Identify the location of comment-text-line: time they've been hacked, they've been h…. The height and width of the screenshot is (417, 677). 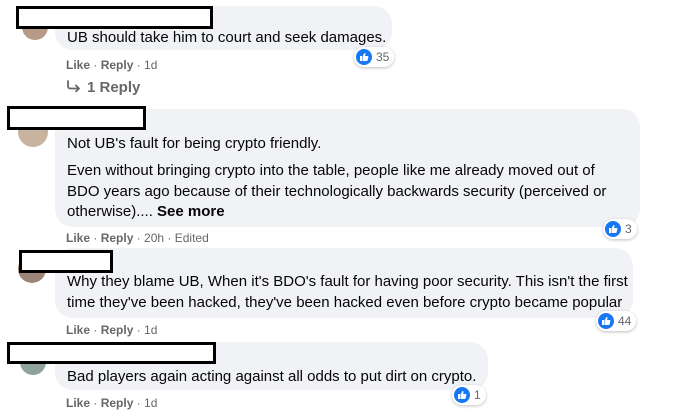
(345, 302).